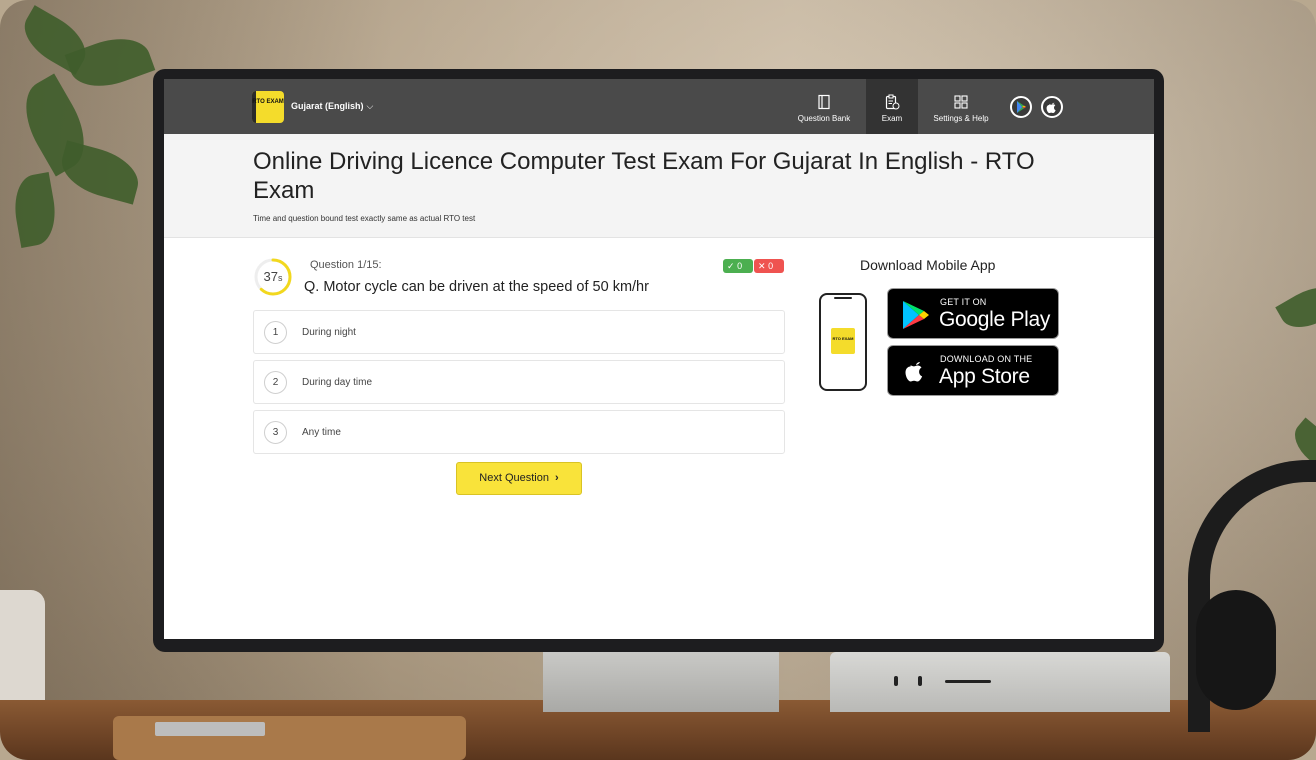 This screenshot has width=1316, height=760. Describe the element at coordinates (995, 319) in the screenshot. I see `google-play-big-text: Google Play` at that location.